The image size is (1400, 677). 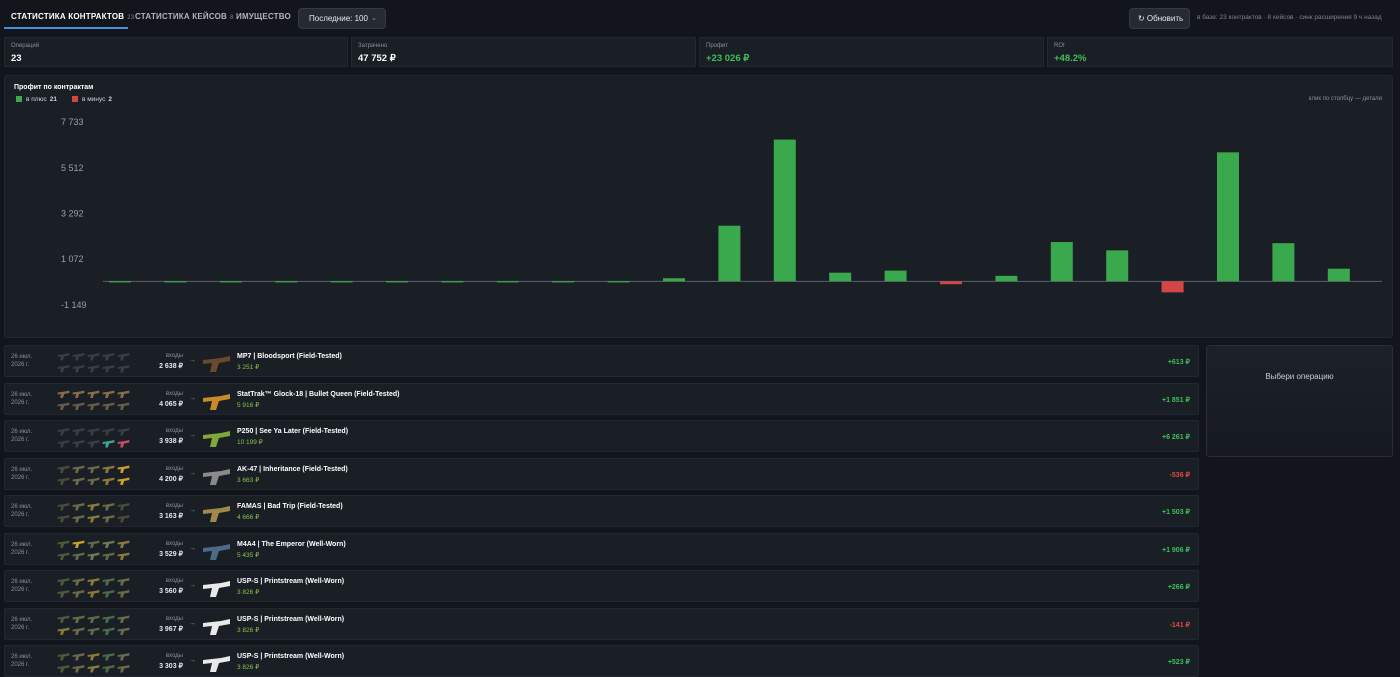 What do you see at coordinates (293, 431) in the screenshot?
I see `output-skin-name: P250 | See Ya Later (Field-Tested)` at bounding box center [293, 431].